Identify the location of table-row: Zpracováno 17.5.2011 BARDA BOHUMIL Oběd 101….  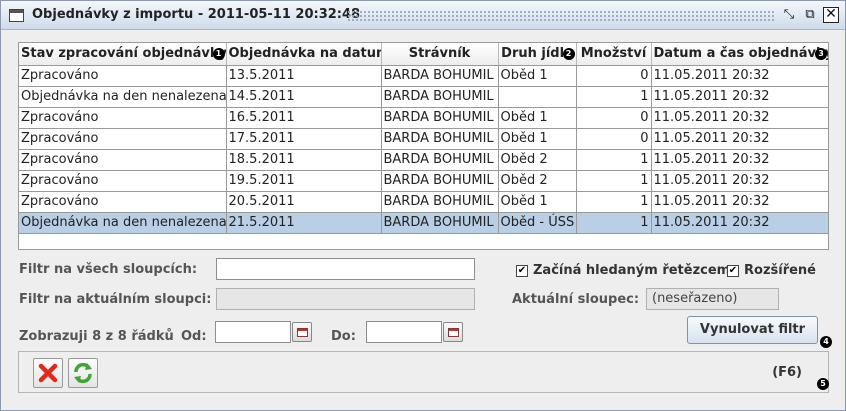
(423, 139).